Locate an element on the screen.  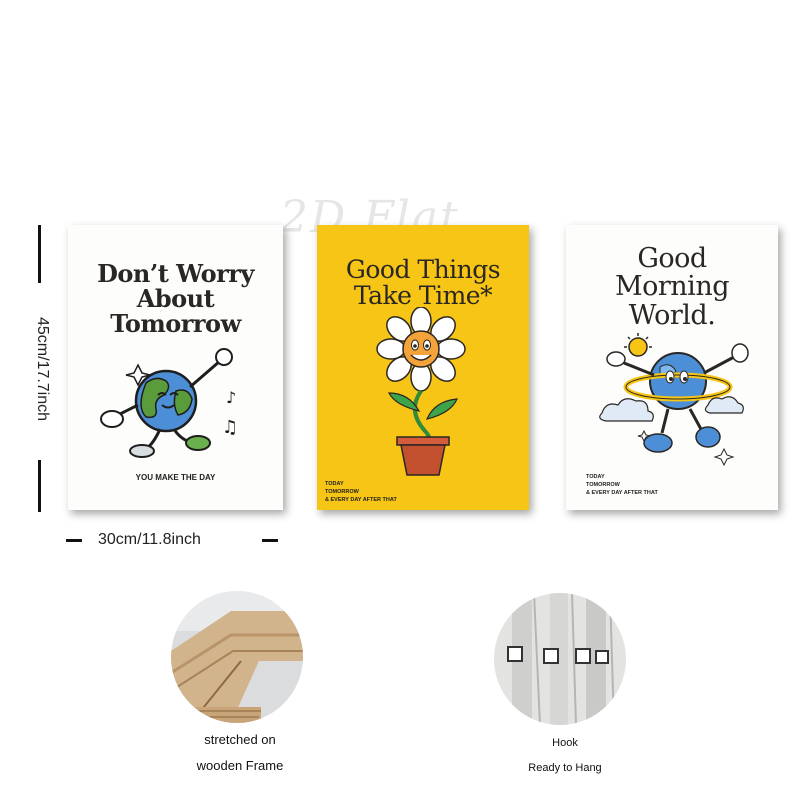
feature-caption: stretched on is located at coordinates (240, 739).